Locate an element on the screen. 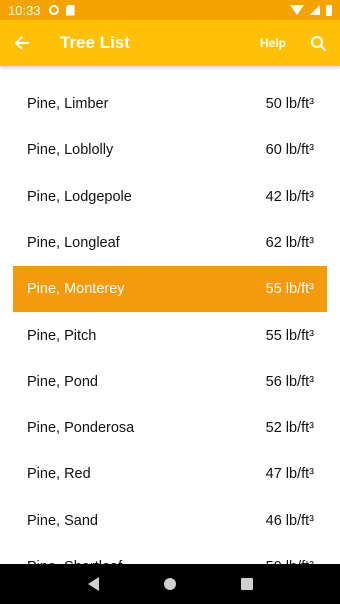  nav-home-icon is located at coordinates (169, 584).